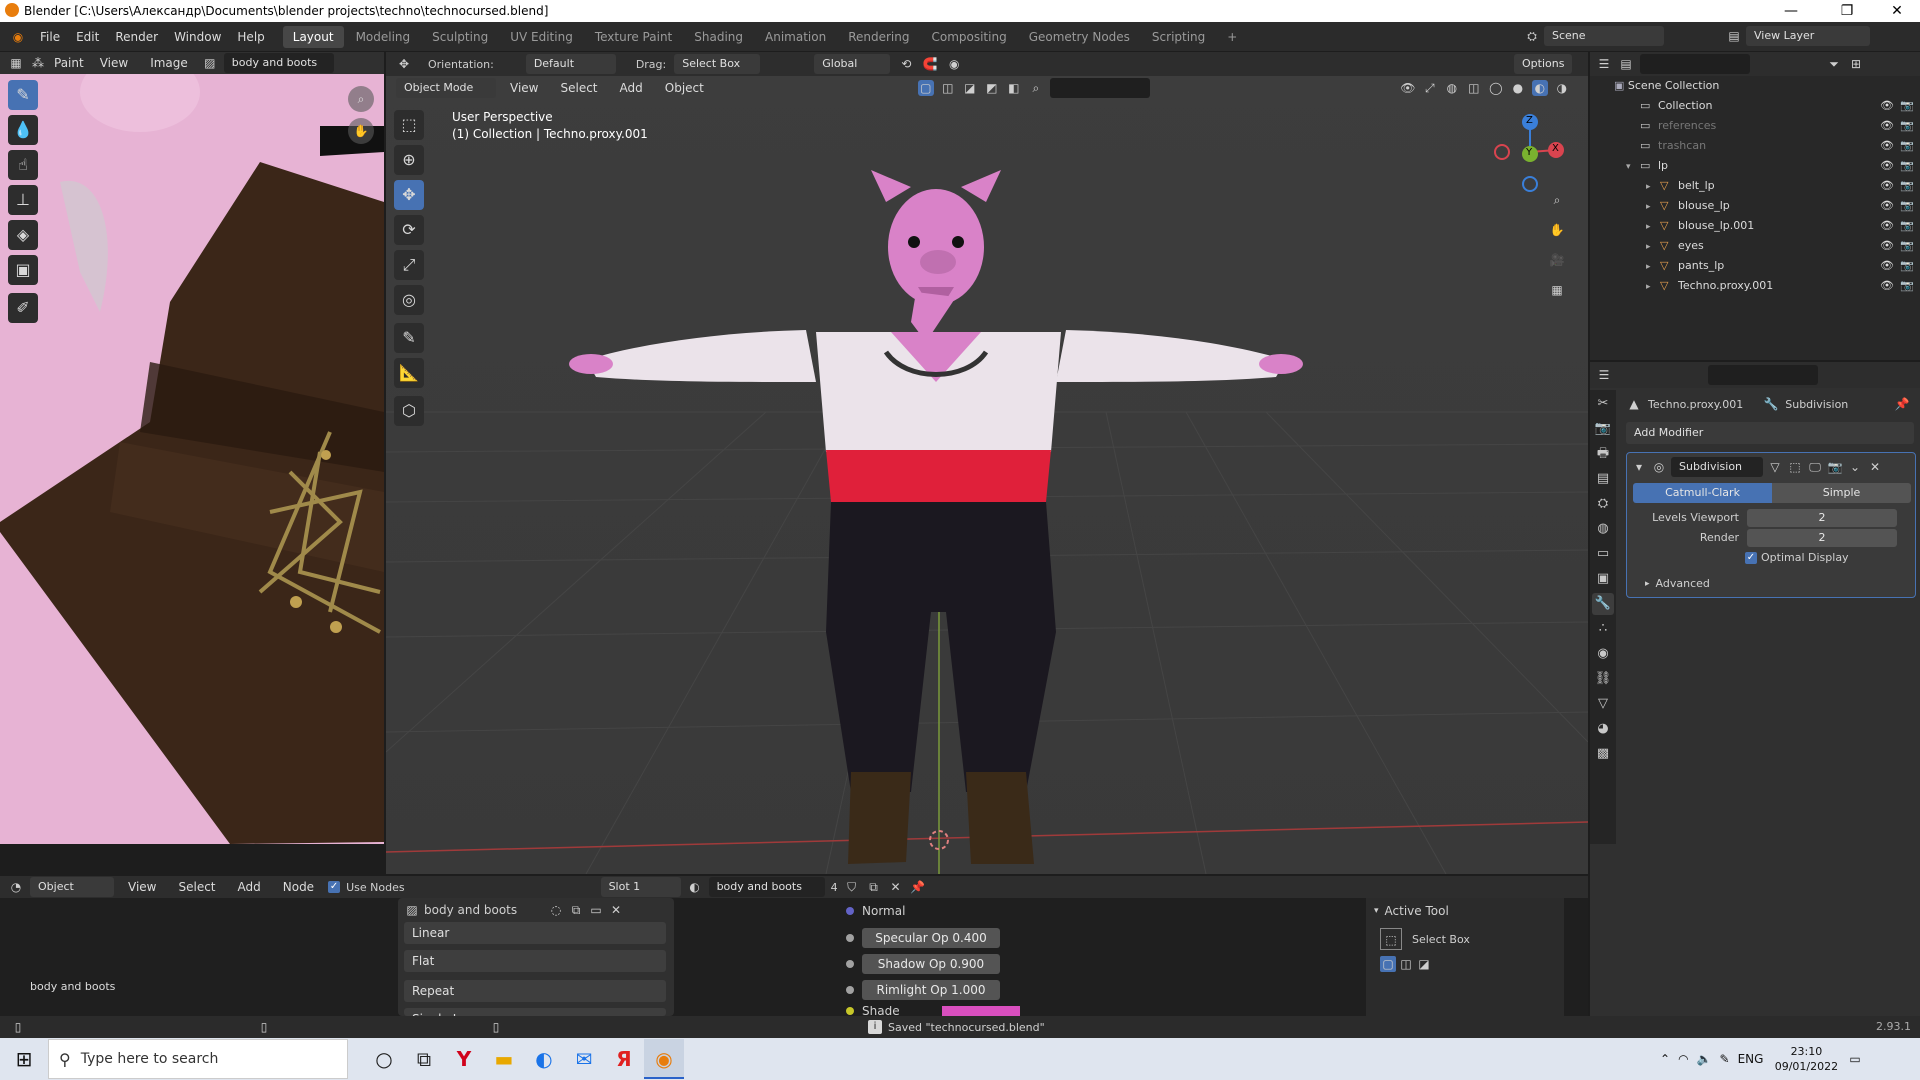 The height and width of the screenshot is (1080, 1920). I want to click on xray-toggle-icon: ◫, so click(1474, 88).